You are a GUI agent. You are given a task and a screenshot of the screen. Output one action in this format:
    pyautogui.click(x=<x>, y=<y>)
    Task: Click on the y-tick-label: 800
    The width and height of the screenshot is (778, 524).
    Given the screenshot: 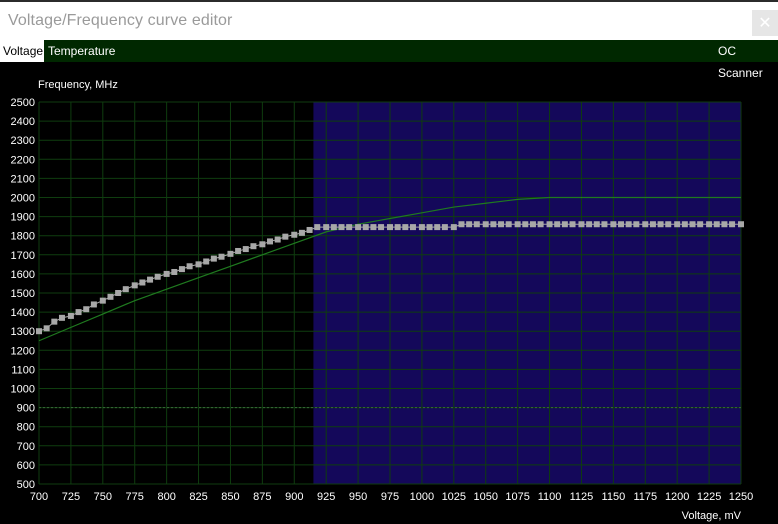 What is the action you would take?
    pyautogui.click(x=26, y=428)
    